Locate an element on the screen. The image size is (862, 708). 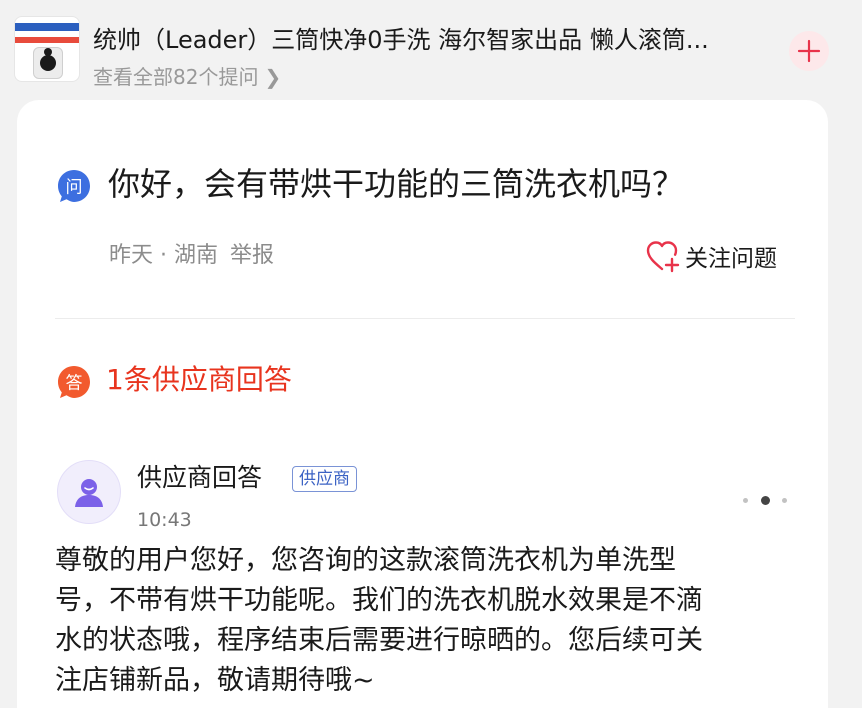
svg-text: 问 is located at coordinates (74, 188).